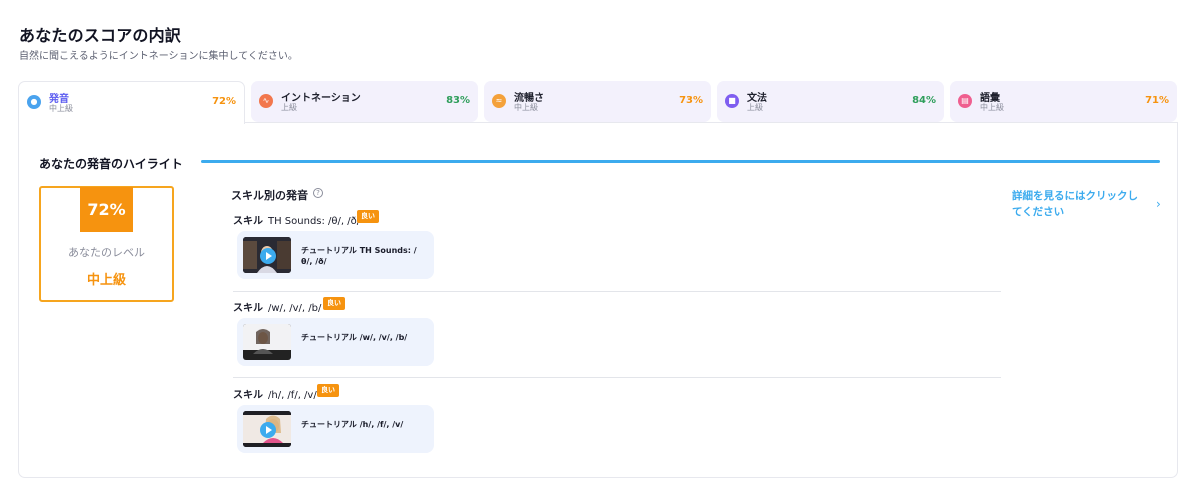  What do you see at coordinates (158, 56) in the screenshot?
I see `page-subtitle: 自然に聞こえるようにイントネーションに集中してください。` at bounding box center [158, 56].